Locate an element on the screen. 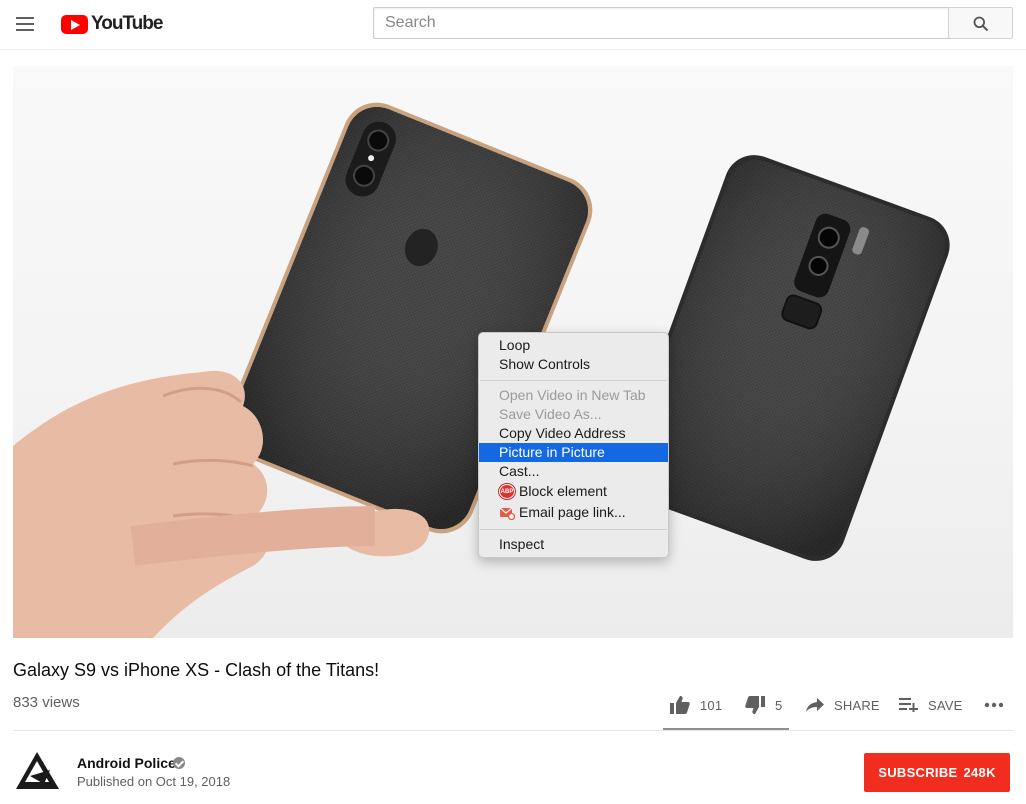 Image resolution: width=1026 pixels, height=804 pixels. search-button is located at coordinates (980, 23).